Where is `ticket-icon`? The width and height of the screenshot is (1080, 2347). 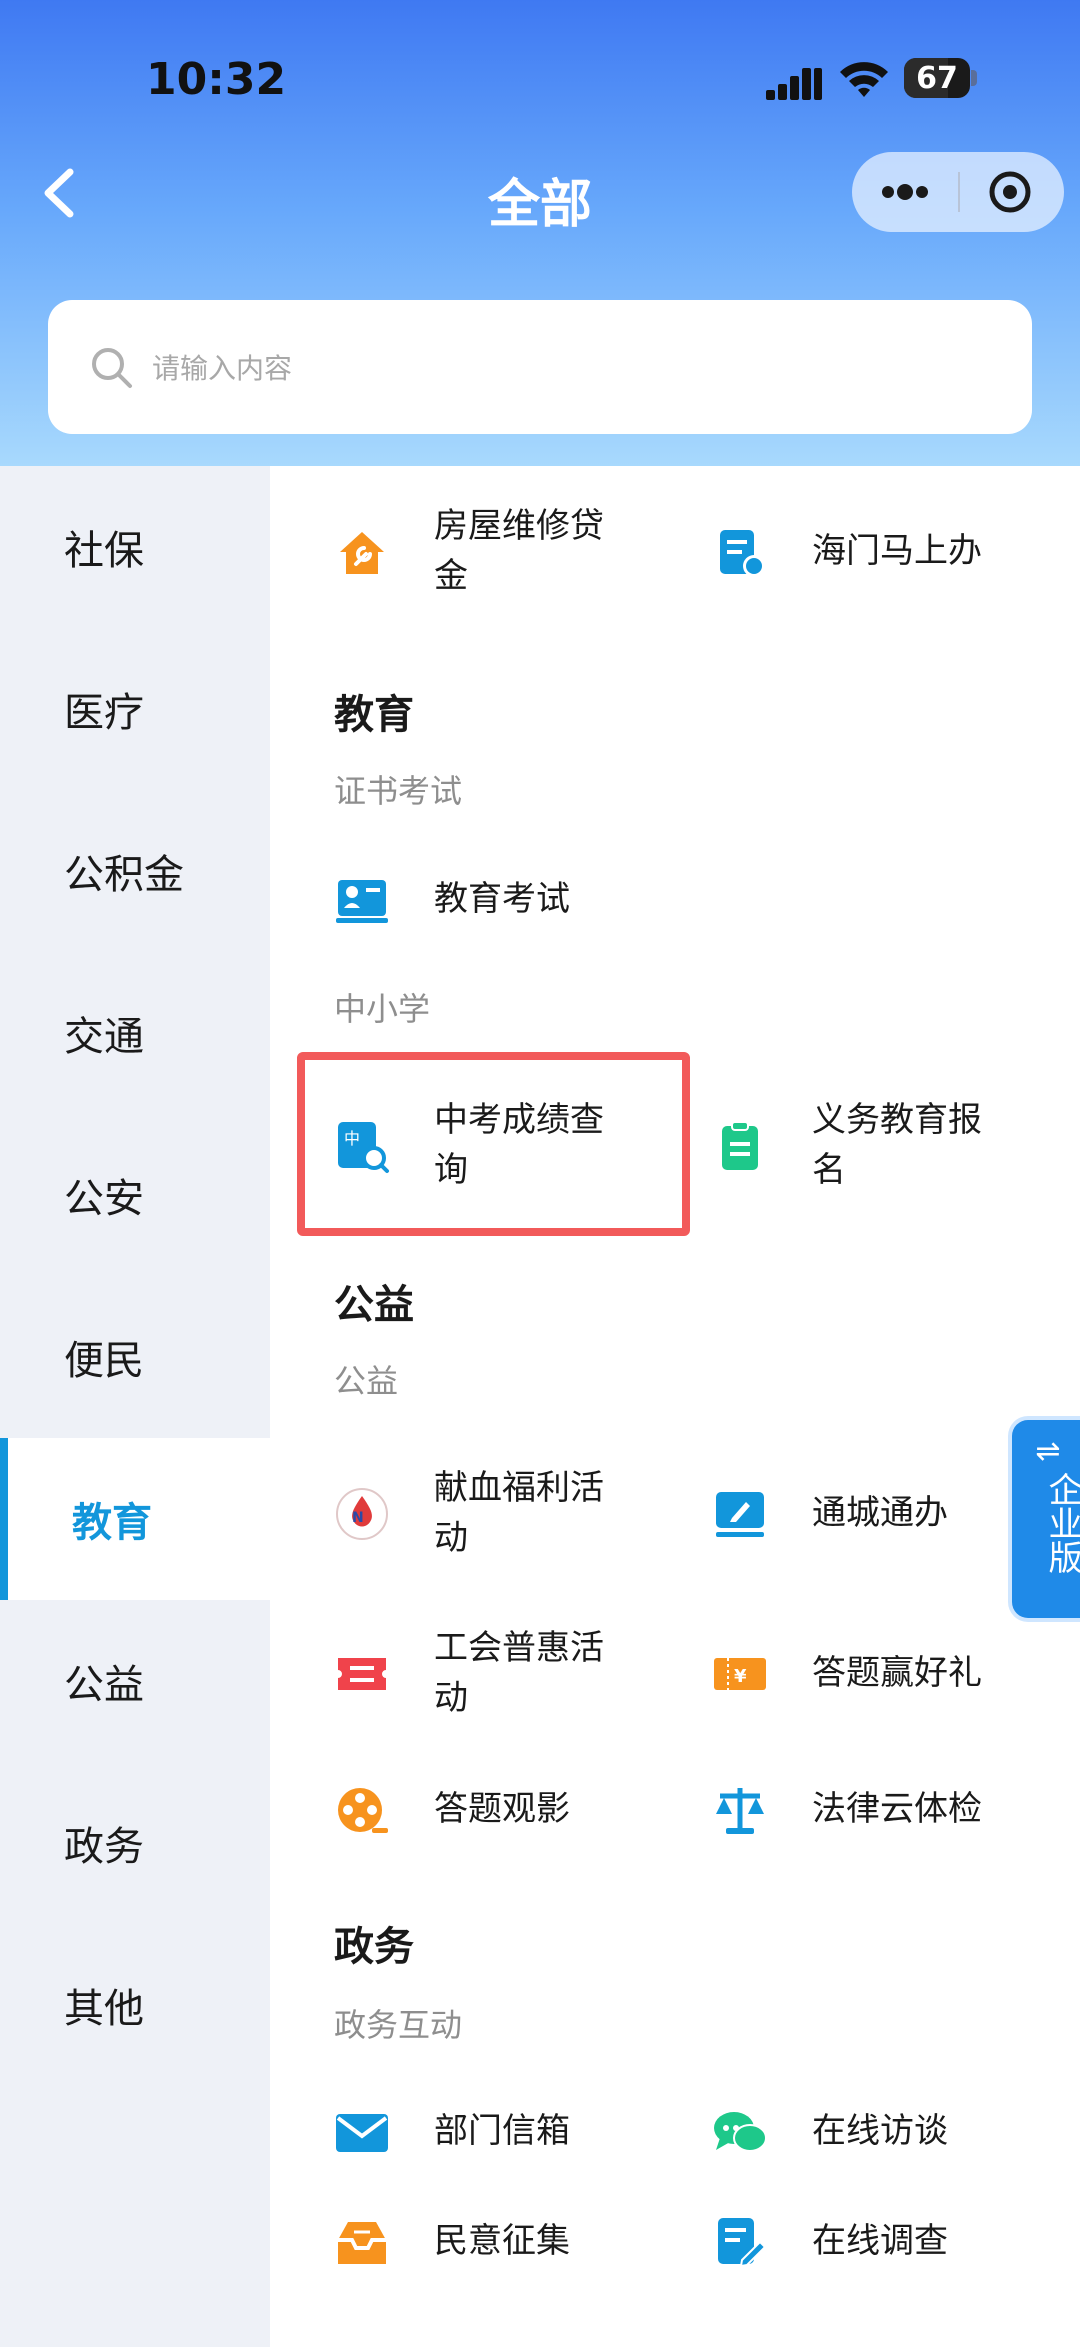 ticket-icon is located at coordinates (362, 1674).